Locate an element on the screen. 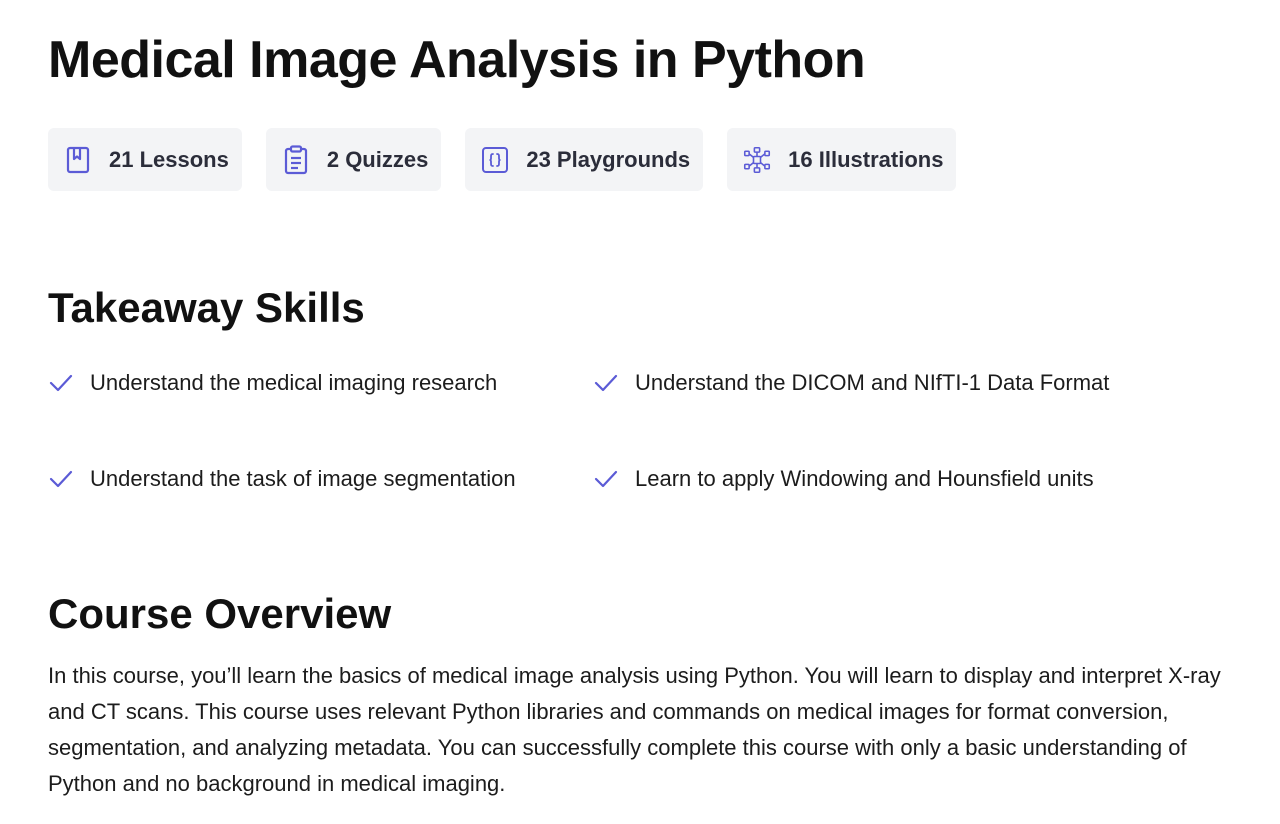  course-title: Medical Image Analysis in Python is located at coordinates (457, 60).